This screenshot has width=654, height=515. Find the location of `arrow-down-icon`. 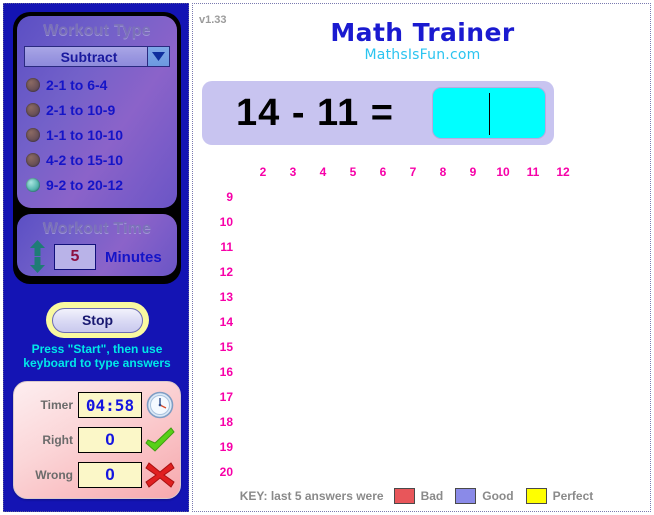

arrow-down-icon is located at coordinates (37, 265).